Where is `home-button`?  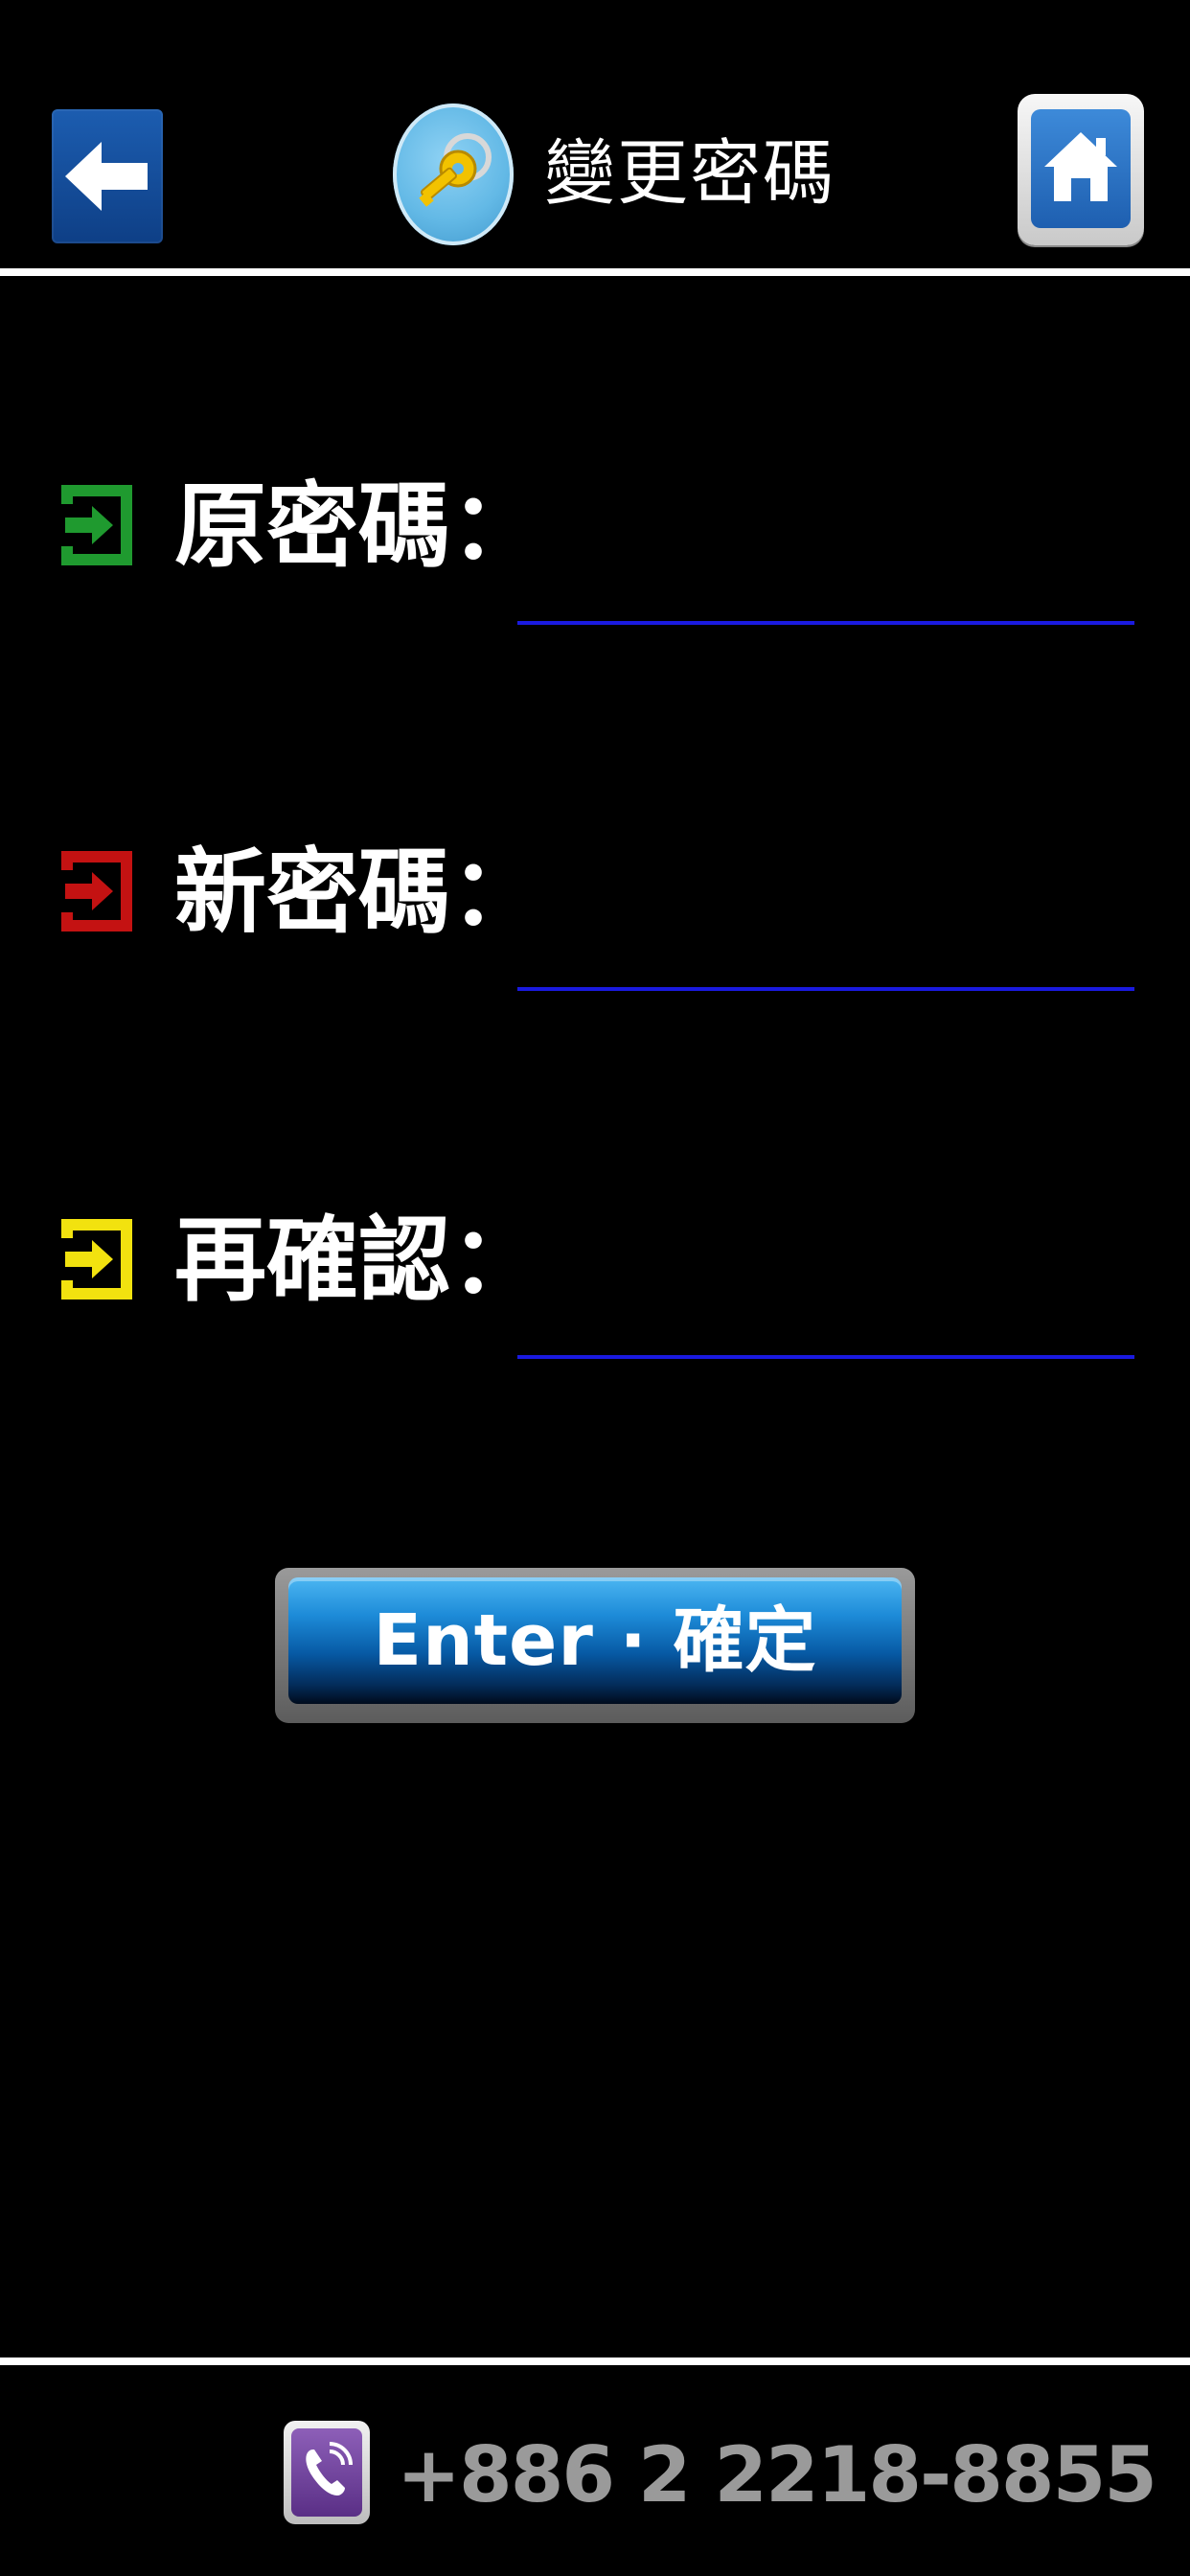
home-button is located at coordinates (1081, 169).